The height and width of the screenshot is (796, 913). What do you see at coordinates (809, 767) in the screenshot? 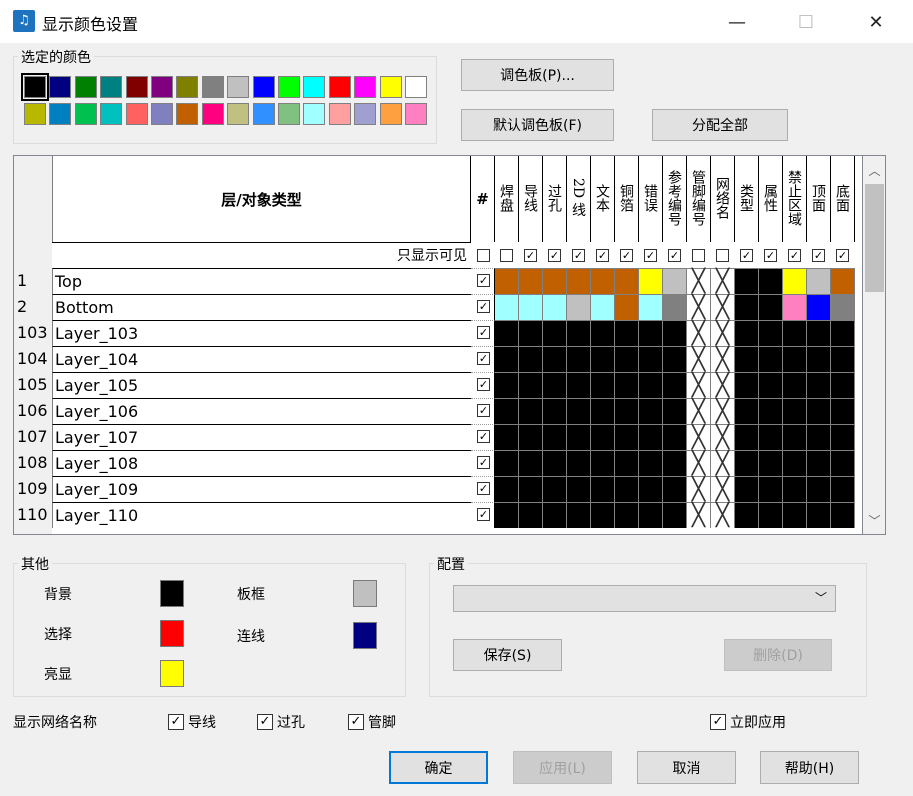
I see `help-button: 帮助(H)` at bounding box center [809, 767].